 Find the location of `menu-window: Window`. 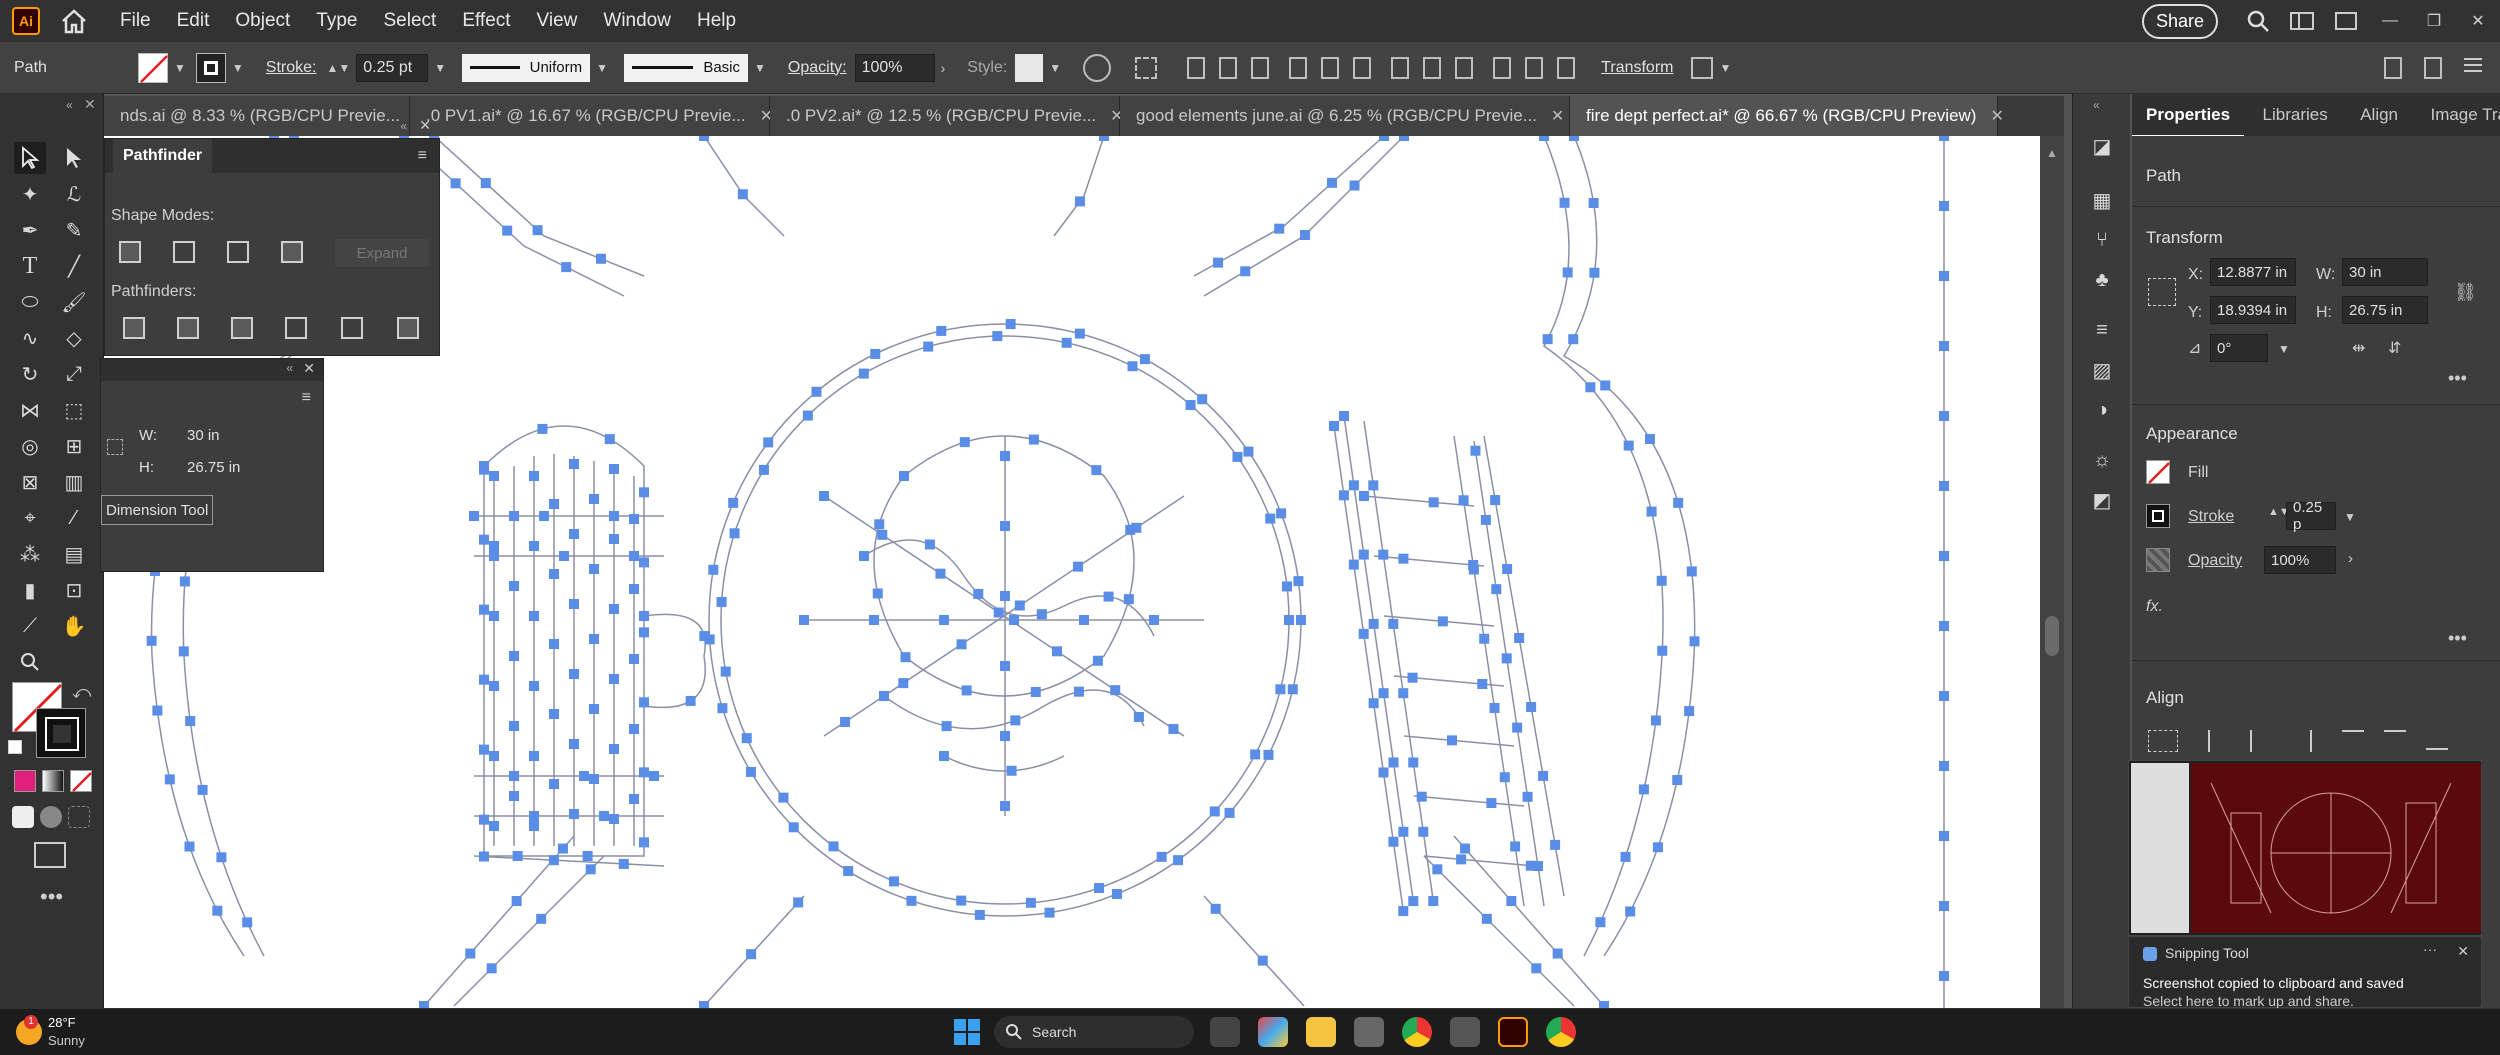

menu-window: Window is located at coordinates (637, 21).